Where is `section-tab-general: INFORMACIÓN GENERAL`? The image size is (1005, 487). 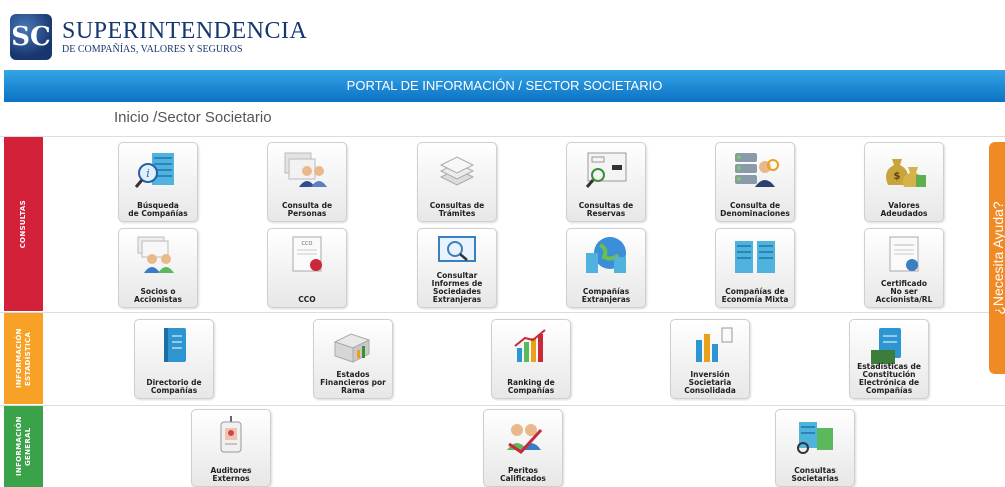
section-tab-general: INFORMACIÓN GENERAL is located at coordinates (23, 446).